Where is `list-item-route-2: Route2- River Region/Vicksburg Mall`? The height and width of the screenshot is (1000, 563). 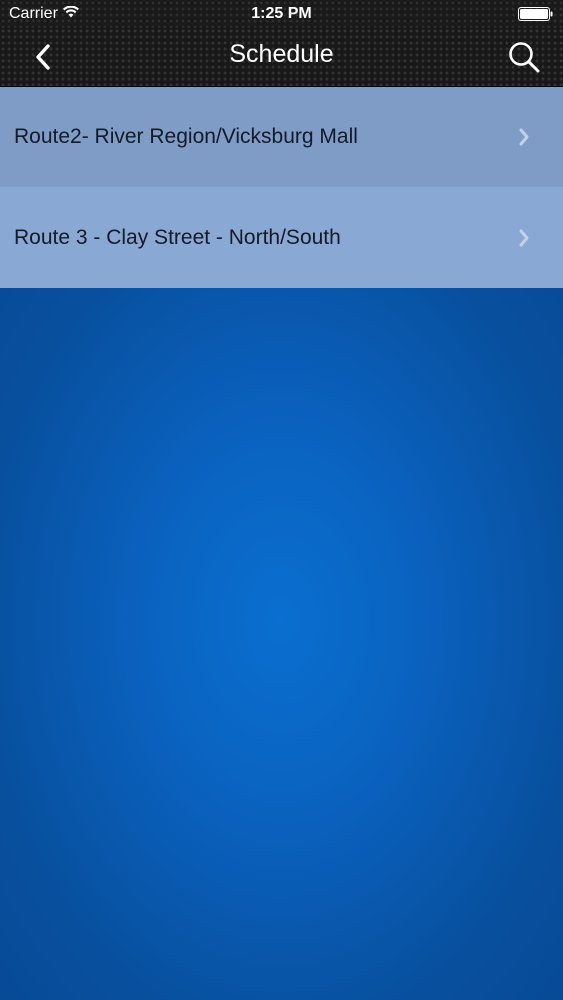
list-item-route-2: Route2- River Region/Vicksburg Mall is located at coordinates (281, 137).